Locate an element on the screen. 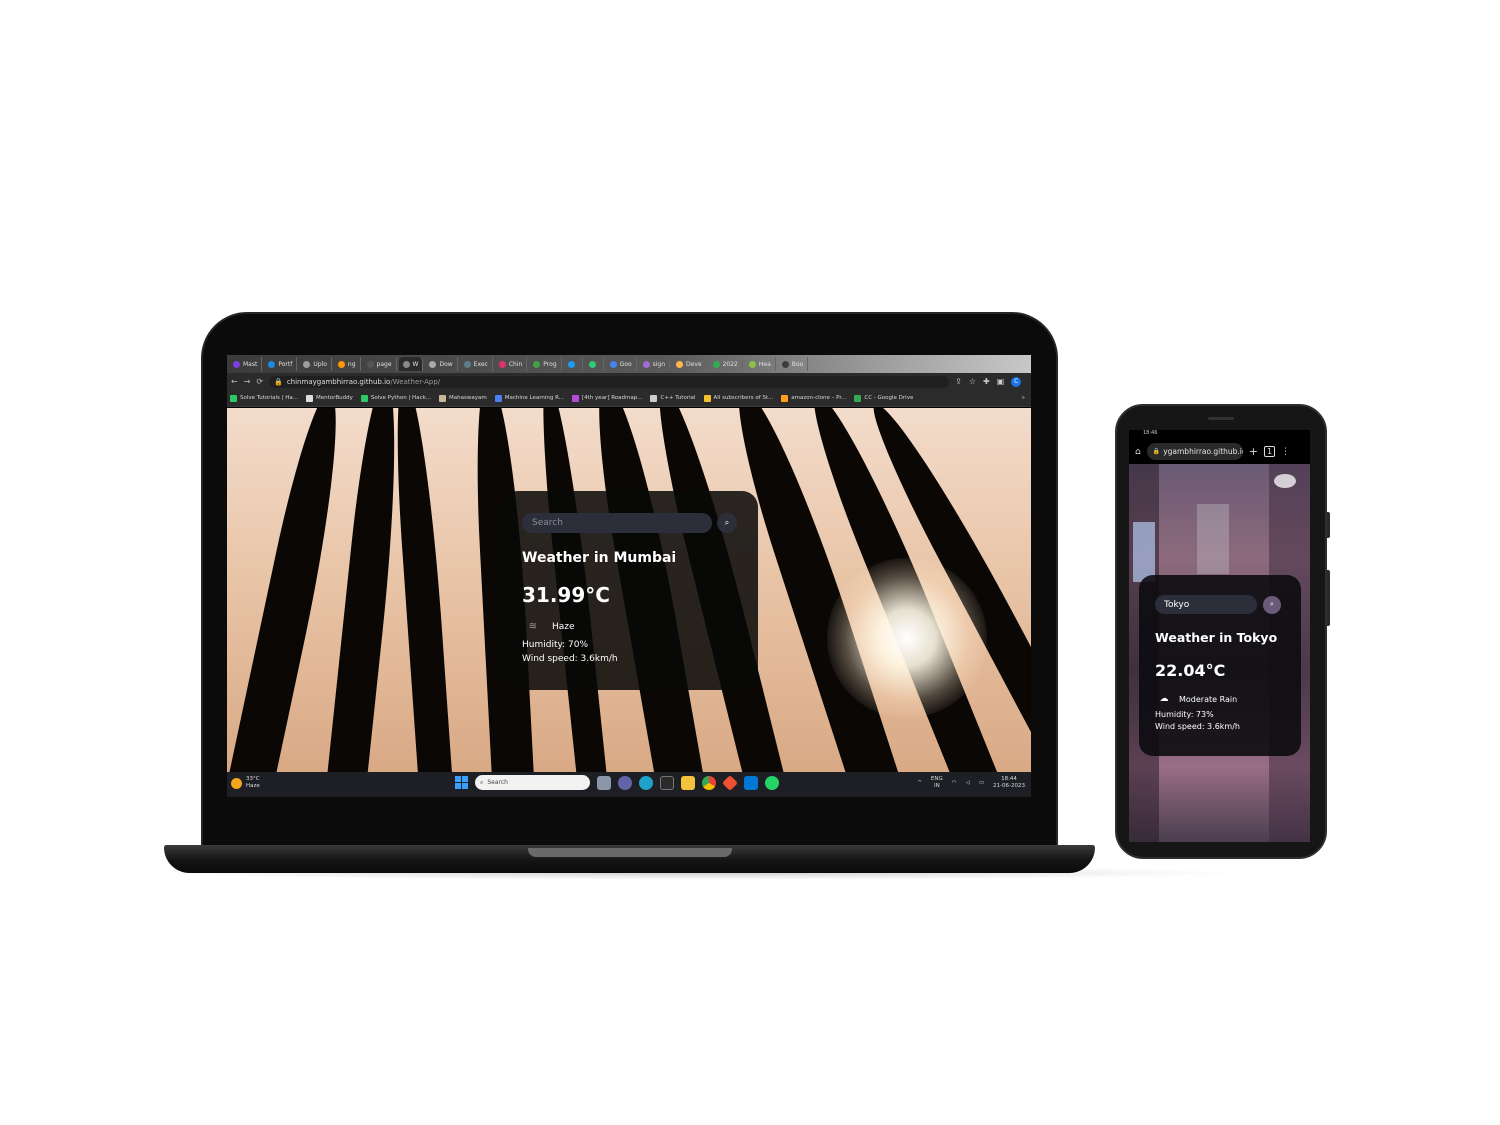 This screenshot has width=1500, height=1125. browser-tab: Dow is located at coordinates (441, 364).